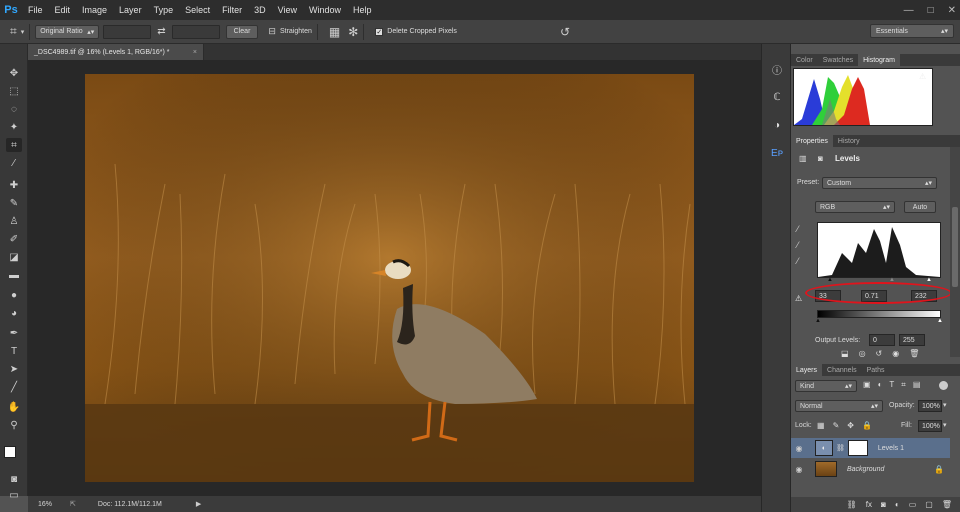 Image resolution: width=960 pixels, height=512 pixels. I want to click on character-panel-icon: ℂ, so click(777, 97).